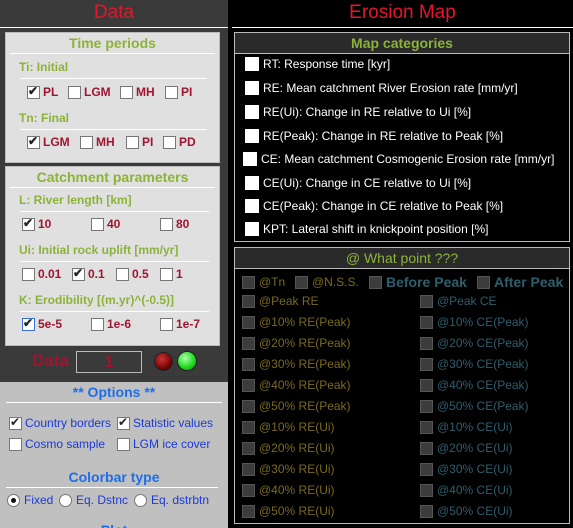  What do you see at coordinates (114, 524) in the screenshot?
I see `plot-section-title: Plot` at bounding box center [114, 524].